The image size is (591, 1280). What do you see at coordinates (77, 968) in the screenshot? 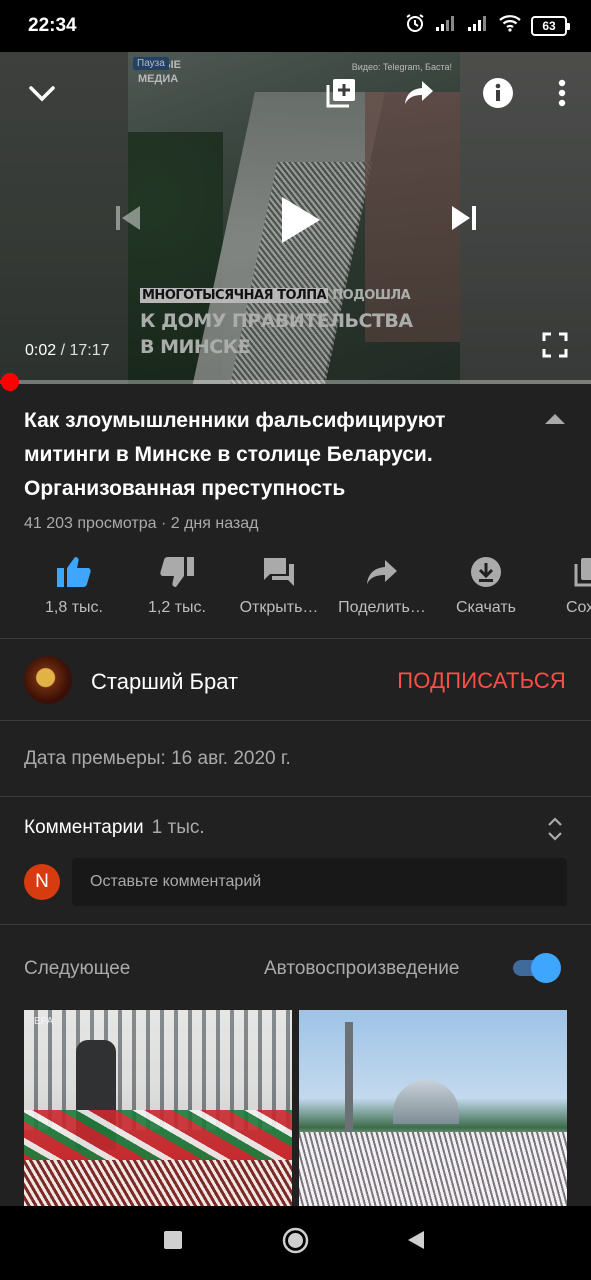
I see `up-next-title: Следующее` at bounding box center [77, 968].